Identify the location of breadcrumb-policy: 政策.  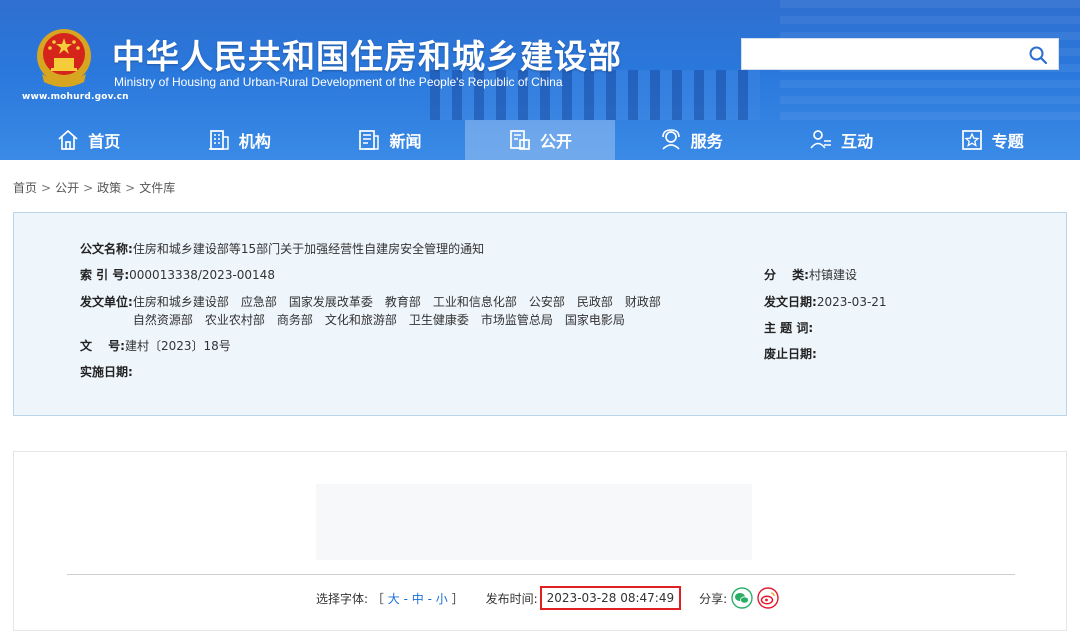
(109, 188).